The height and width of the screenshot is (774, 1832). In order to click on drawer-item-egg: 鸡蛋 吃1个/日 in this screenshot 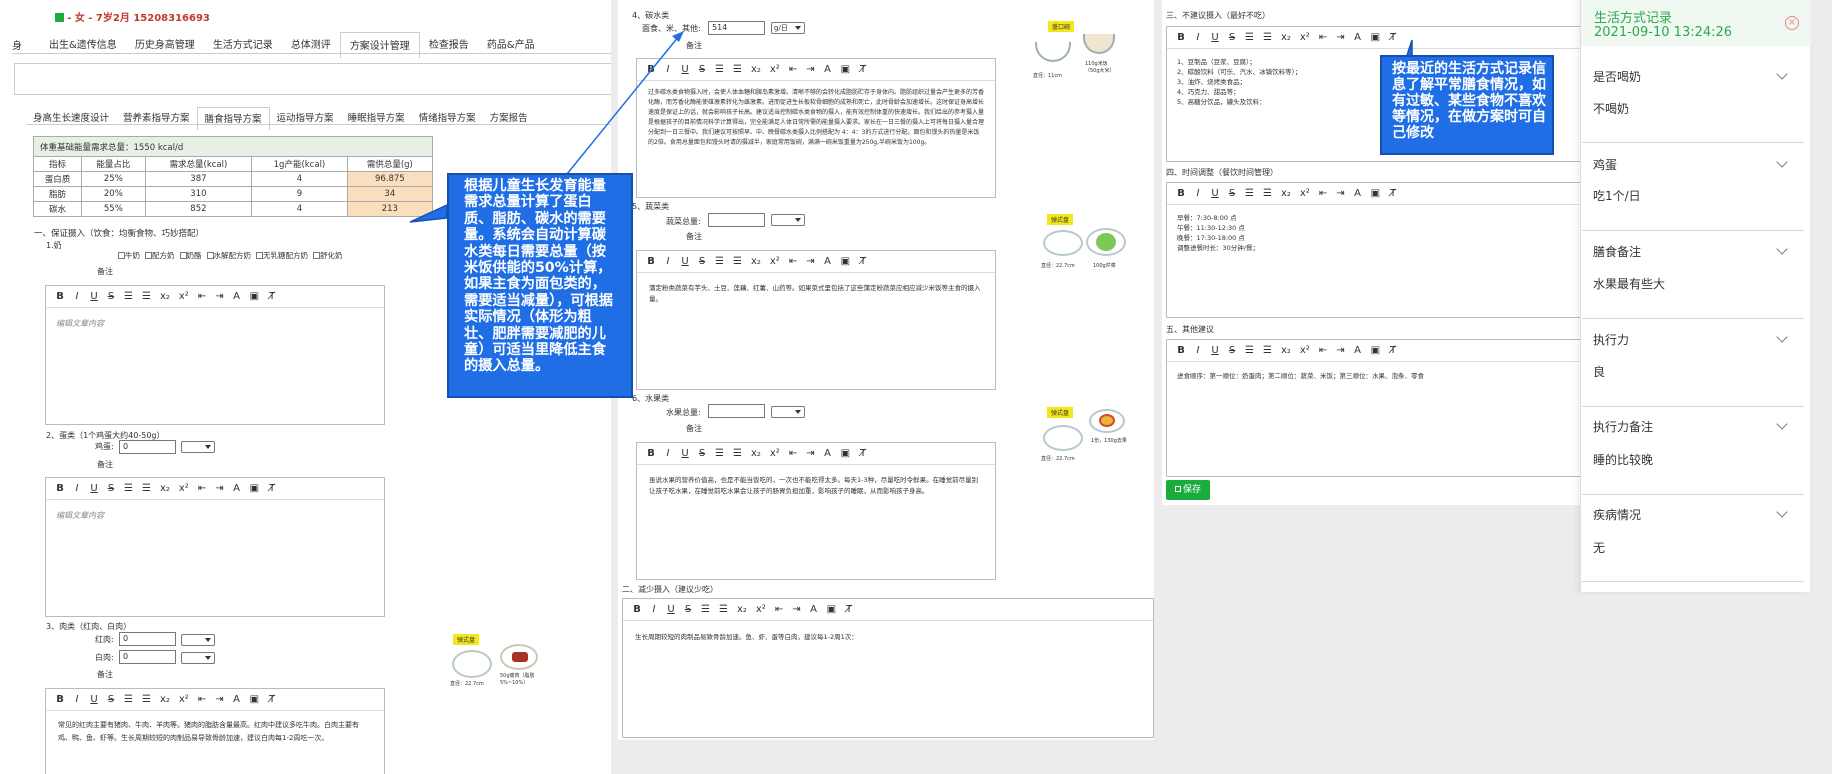, I will do `click(1693, 187)`.